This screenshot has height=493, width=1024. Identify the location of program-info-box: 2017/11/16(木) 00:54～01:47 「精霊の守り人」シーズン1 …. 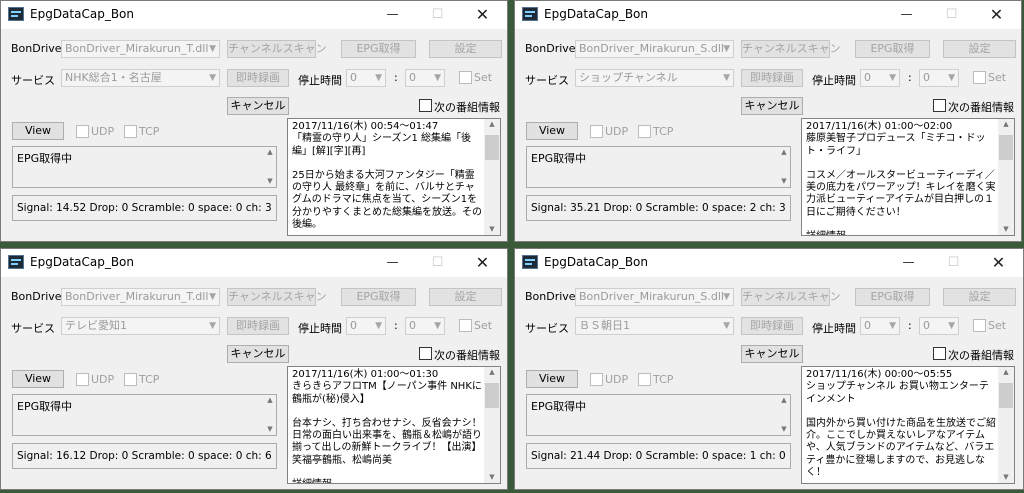
(394, 177).